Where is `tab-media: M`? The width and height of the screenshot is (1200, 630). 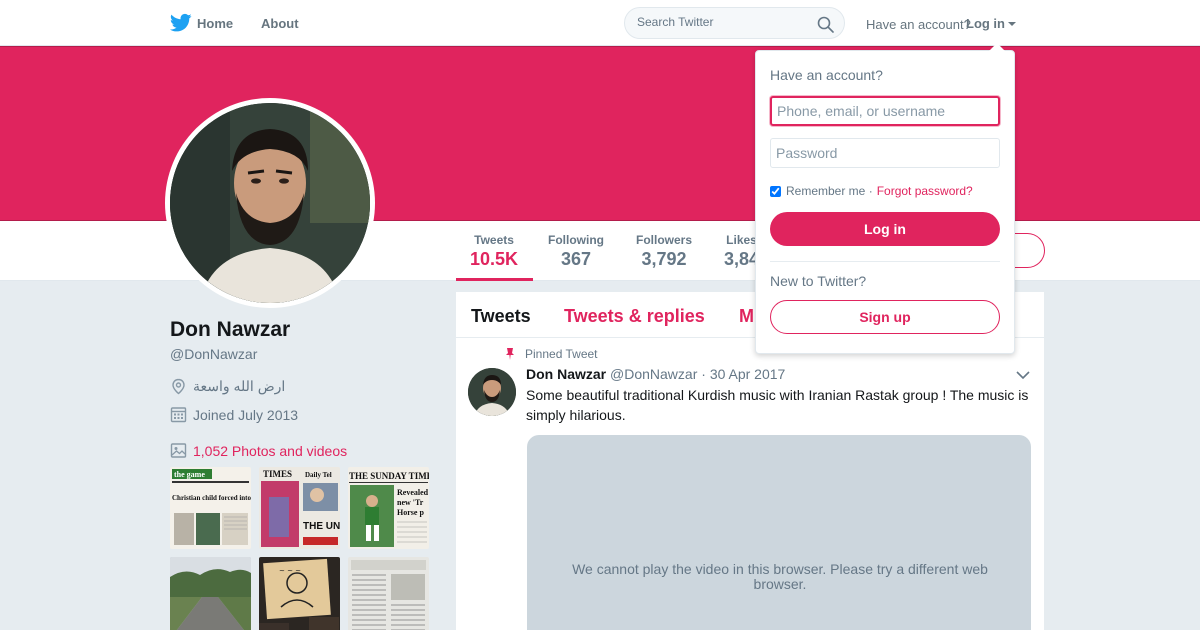 tab-media: M is located at coordinates (746, 316).